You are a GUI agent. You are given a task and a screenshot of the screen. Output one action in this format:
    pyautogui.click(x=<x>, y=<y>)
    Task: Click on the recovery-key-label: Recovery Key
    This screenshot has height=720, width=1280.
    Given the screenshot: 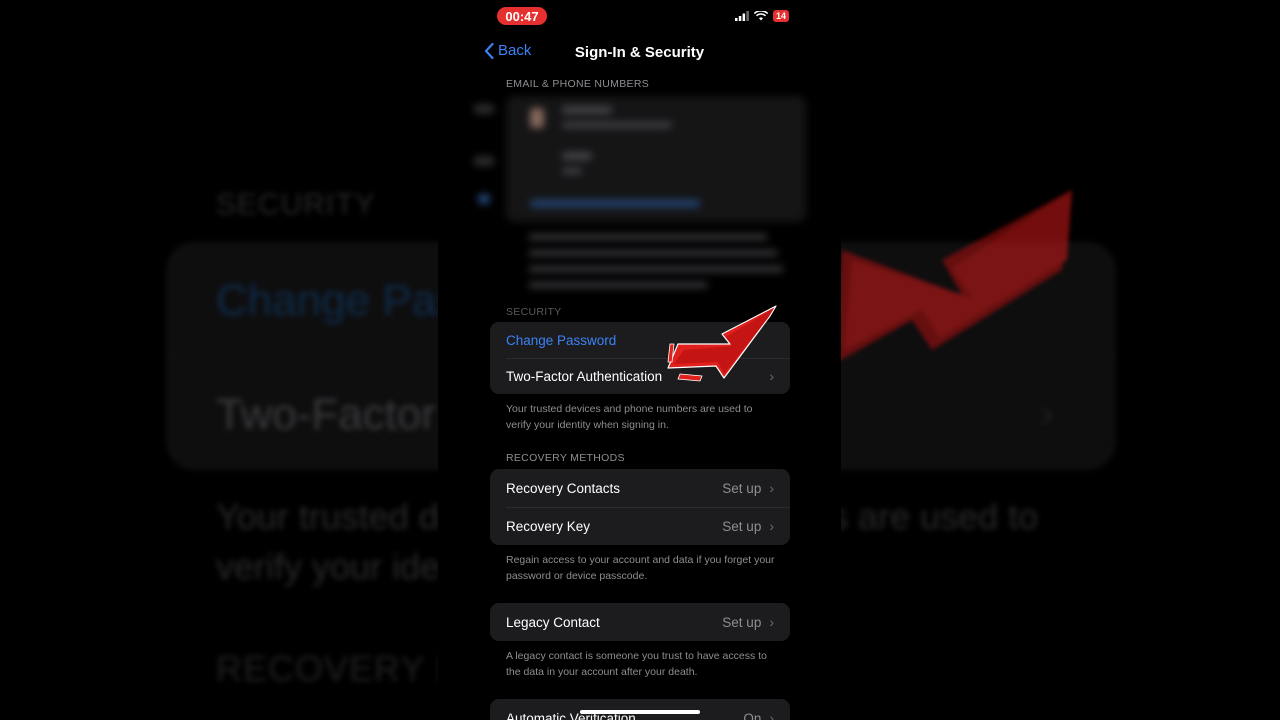 What is the action you would take?
    pyautogui.click(x=548, y=526)
    